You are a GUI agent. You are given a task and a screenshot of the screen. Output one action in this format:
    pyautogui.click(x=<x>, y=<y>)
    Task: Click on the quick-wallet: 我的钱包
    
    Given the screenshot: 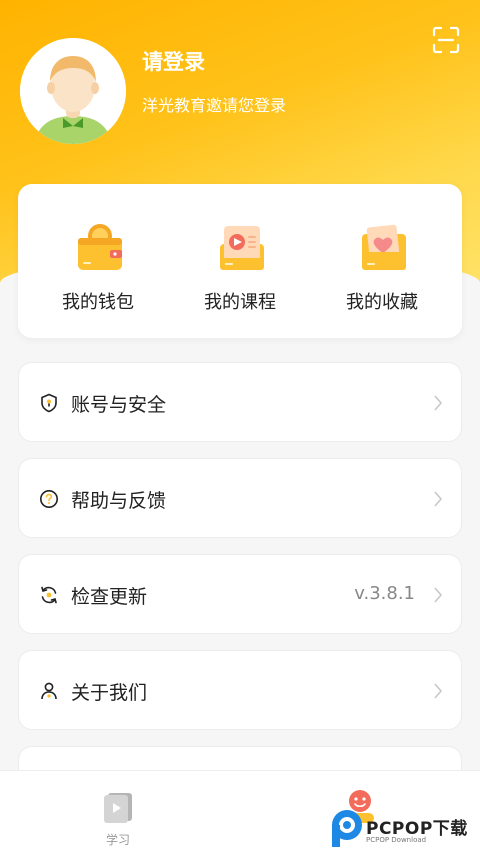 What is the action you would take?
    pyautogui.click(x=98, y=267)
    